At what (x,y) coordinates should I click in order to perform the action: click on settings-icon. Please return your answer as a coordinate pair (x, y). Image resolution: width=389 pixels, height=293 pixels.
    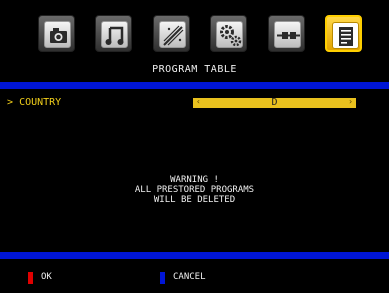
    Looking at the image, I should click on (228, 33).